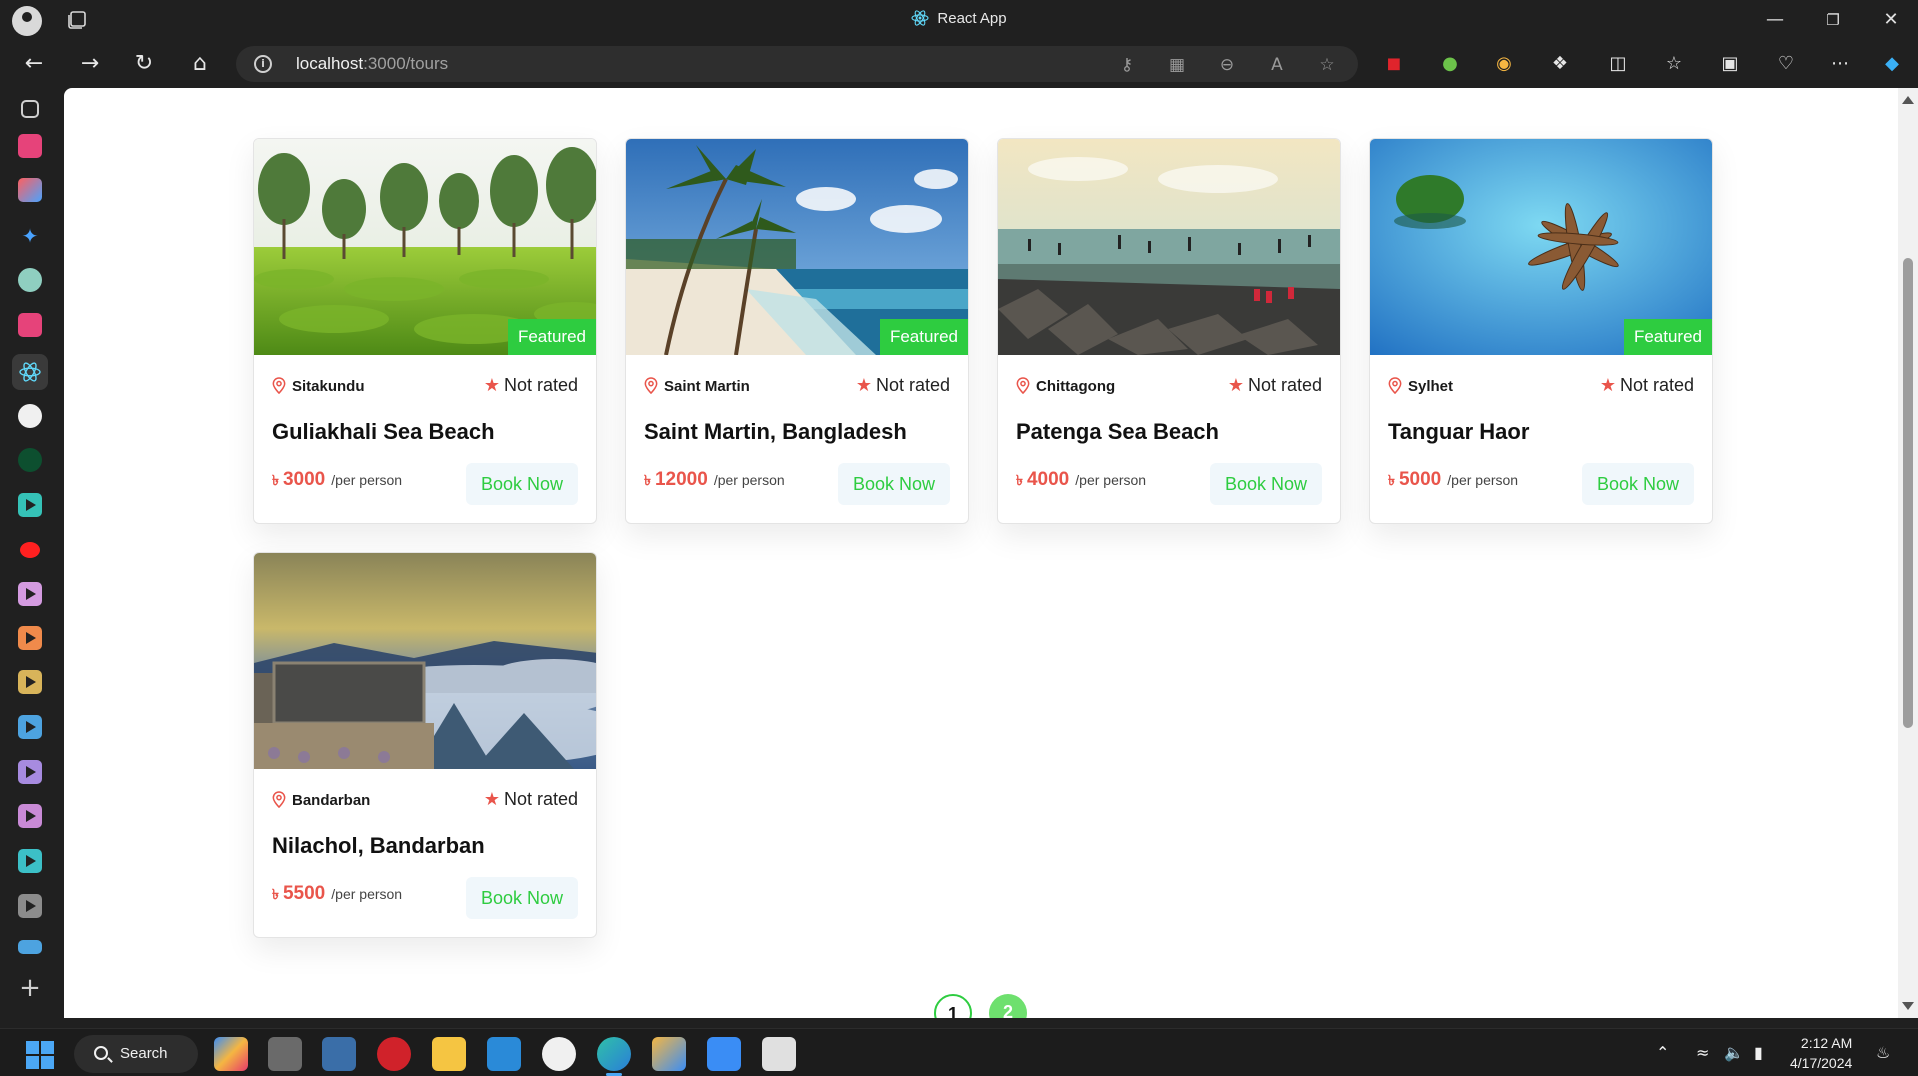 This screenshot has width=1918, height=1076. Describe the element at coordinates (30, 682) in the screenshot. I see `sidebar-player-gold-icon` at that location.